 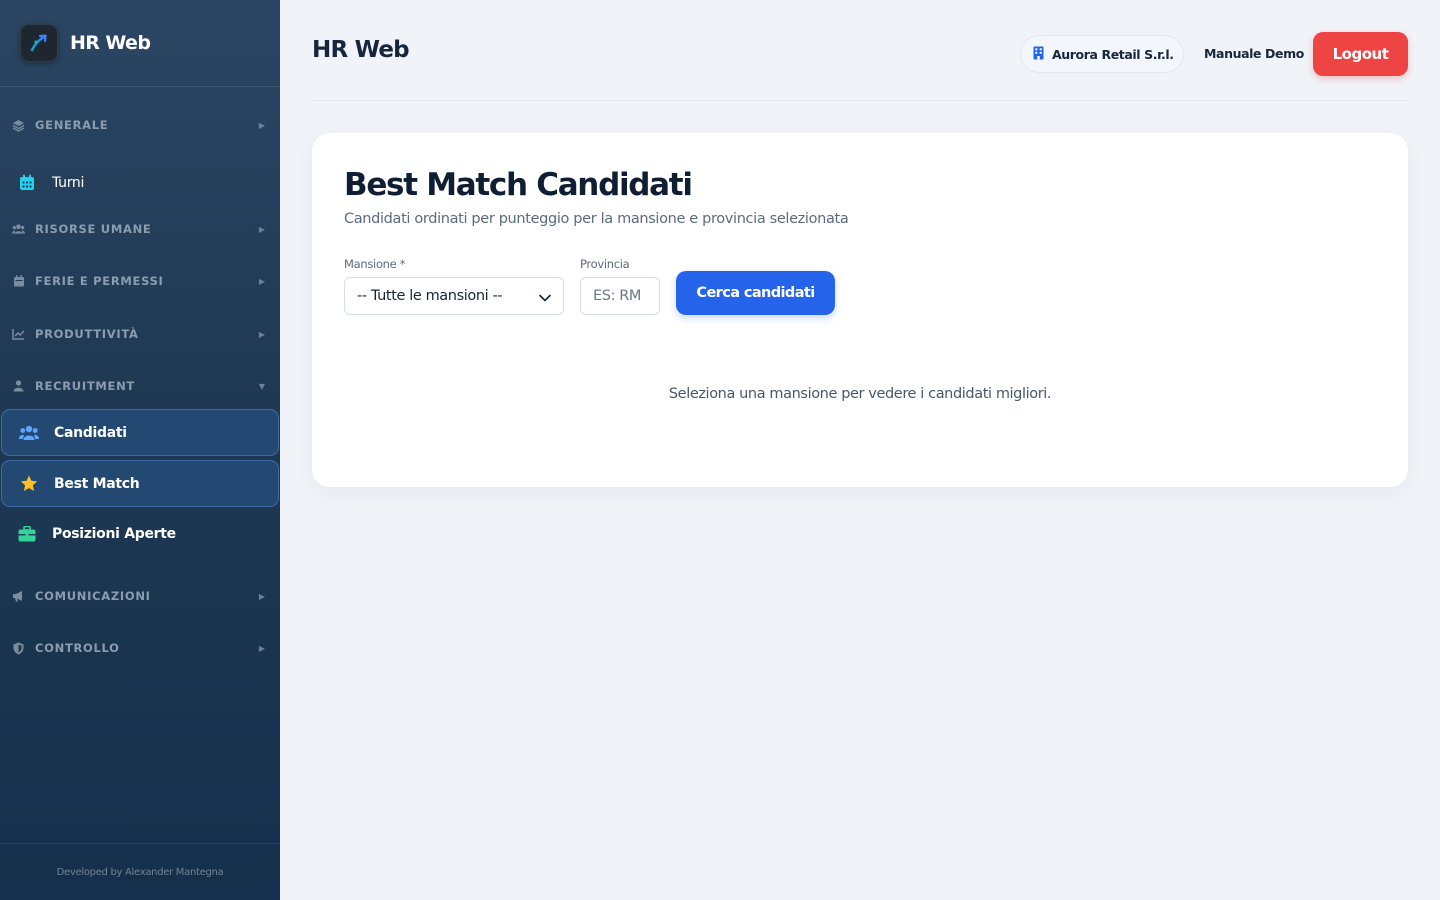 What do you see at coordinates (361, 50) in the screenshot?
I see `page-title: HR Web` at bounding box center [361, 50].